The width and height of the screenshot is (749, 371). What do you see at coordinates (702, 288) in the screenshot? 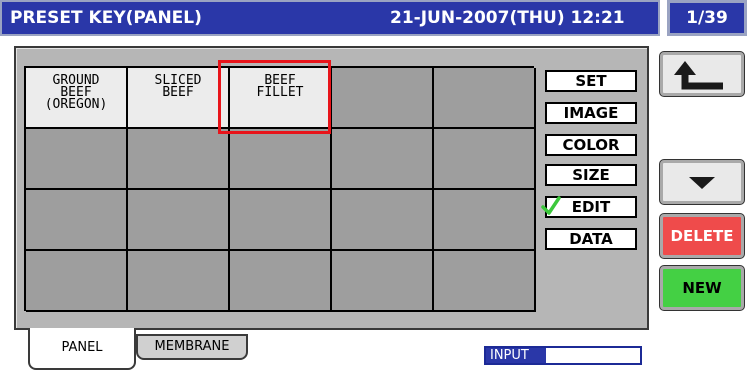
I see `new-button: NEW` at bounding box center [702, 288].